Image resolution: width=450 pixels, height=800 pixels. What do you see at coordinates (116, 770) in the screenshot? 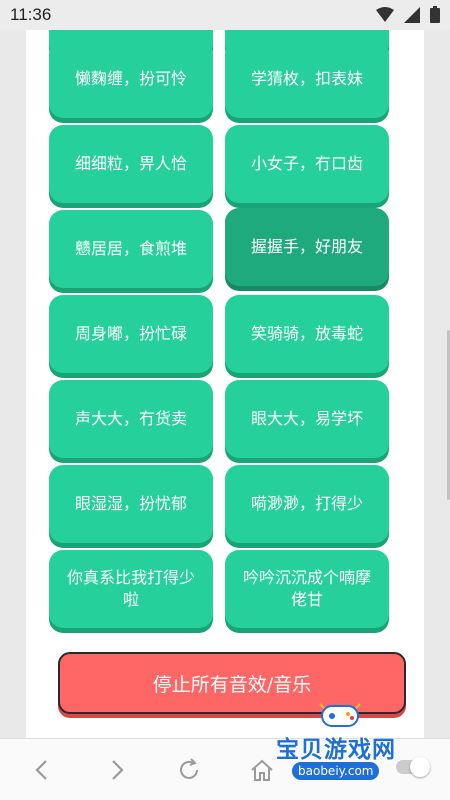
I see `chevron-right-icon` at bounding box center [116, 770].